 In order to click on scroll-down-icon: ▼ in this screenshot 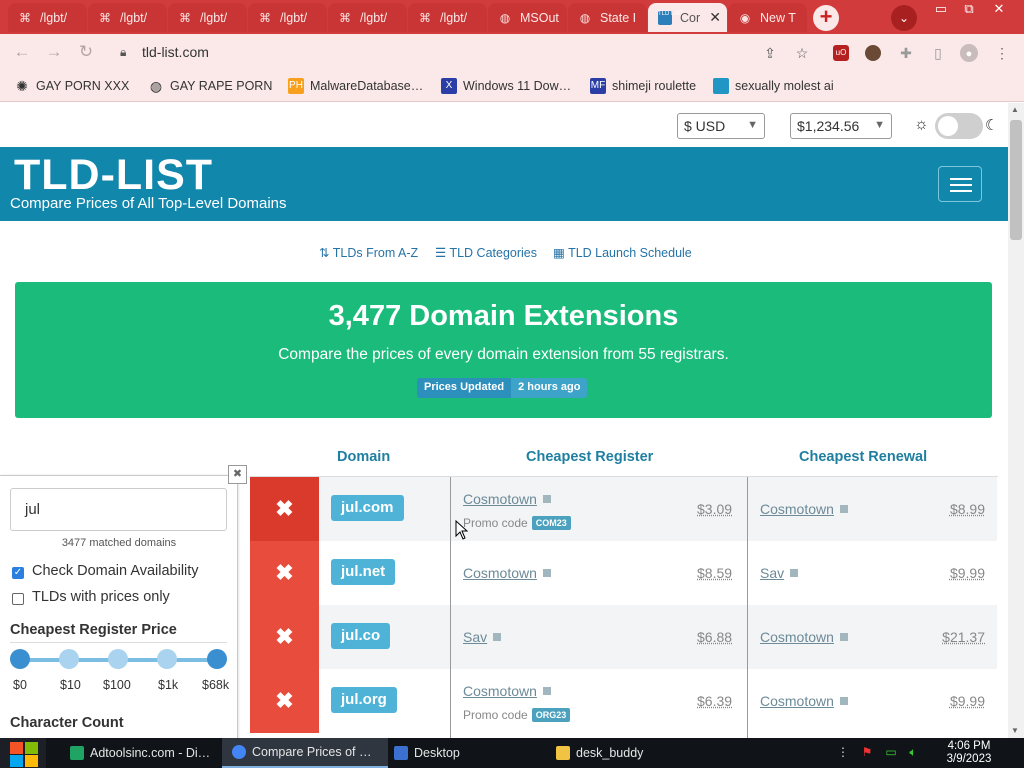, I will do `click(1015, 730)`.